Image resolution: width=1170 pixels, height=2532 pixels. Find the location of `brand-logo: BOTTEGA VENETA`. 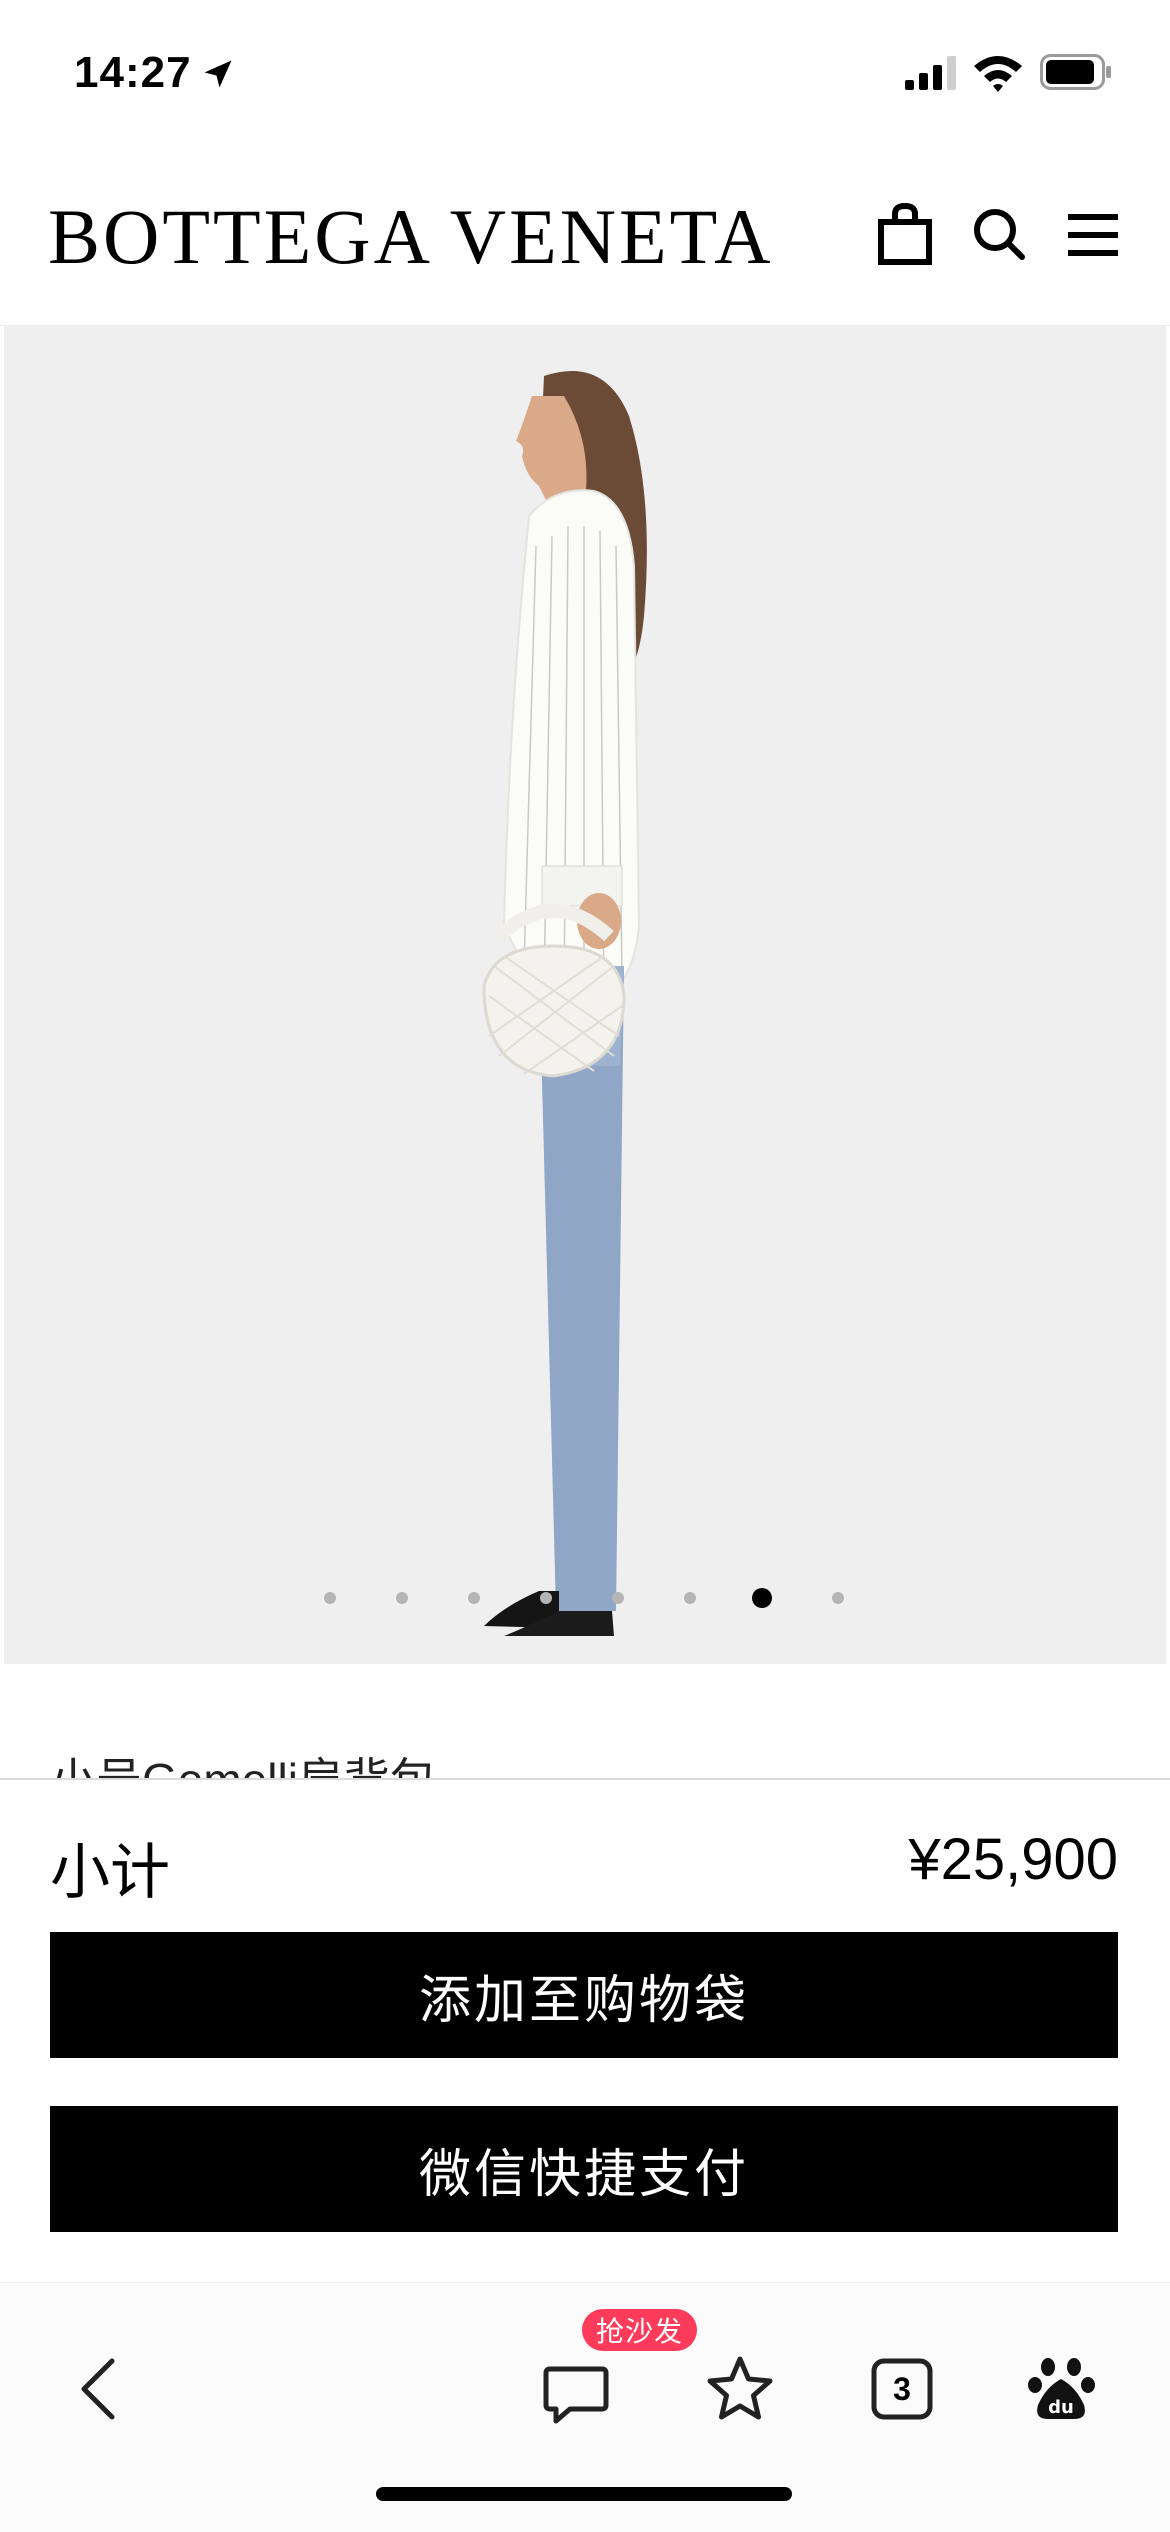

brand-logo: BOTTEGA VENETA is located at coordinates (410, 237).